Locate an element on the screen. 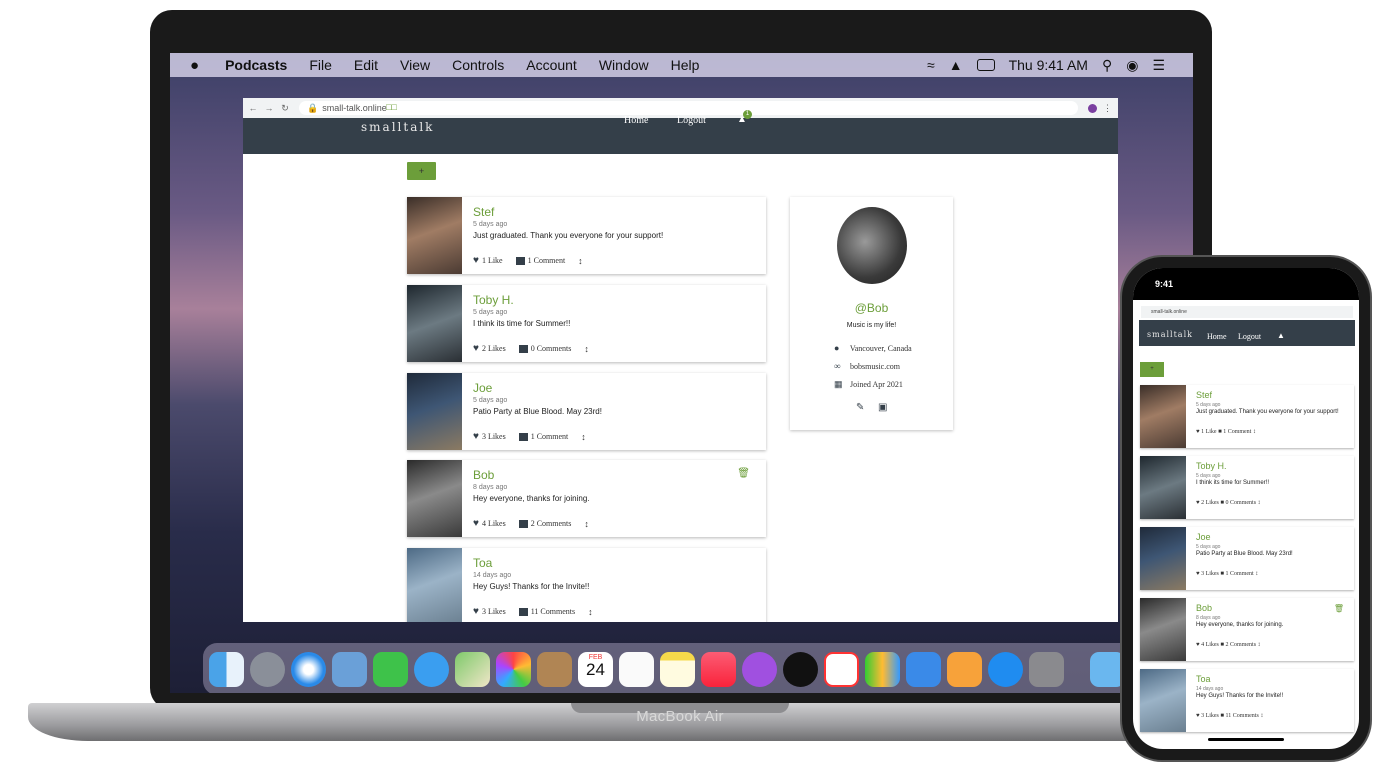  news-icon is located at coordinates (841, 669).